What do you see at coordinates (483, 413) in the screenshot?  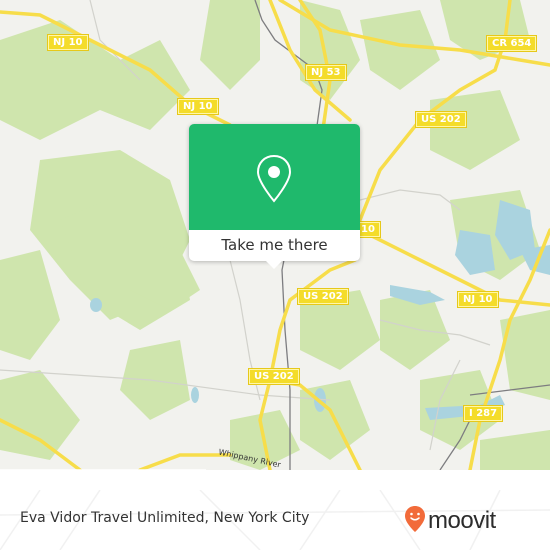 I see `road-label-i287: I 287` at bounding box center [483, 413].